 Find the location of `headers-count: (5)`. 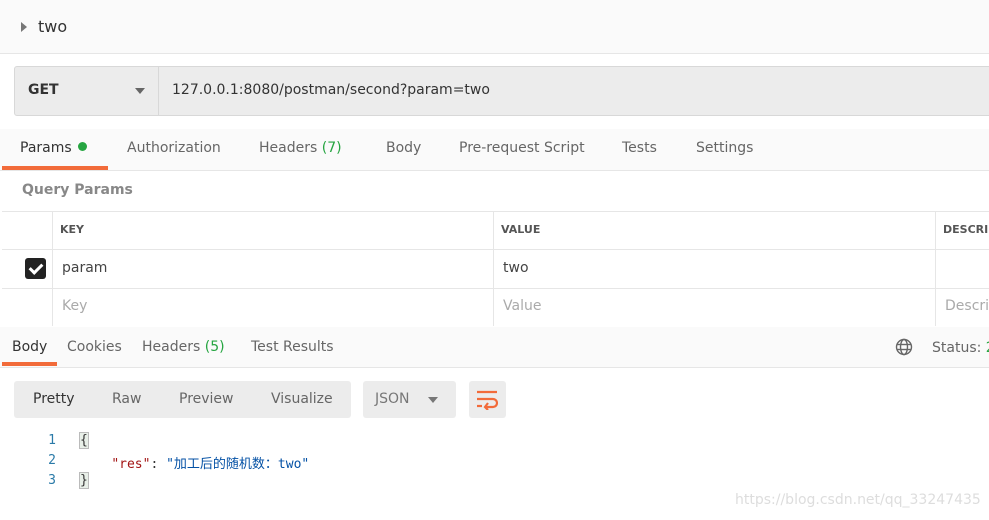

headers-count: (5) is located at coordinates (214, 347).